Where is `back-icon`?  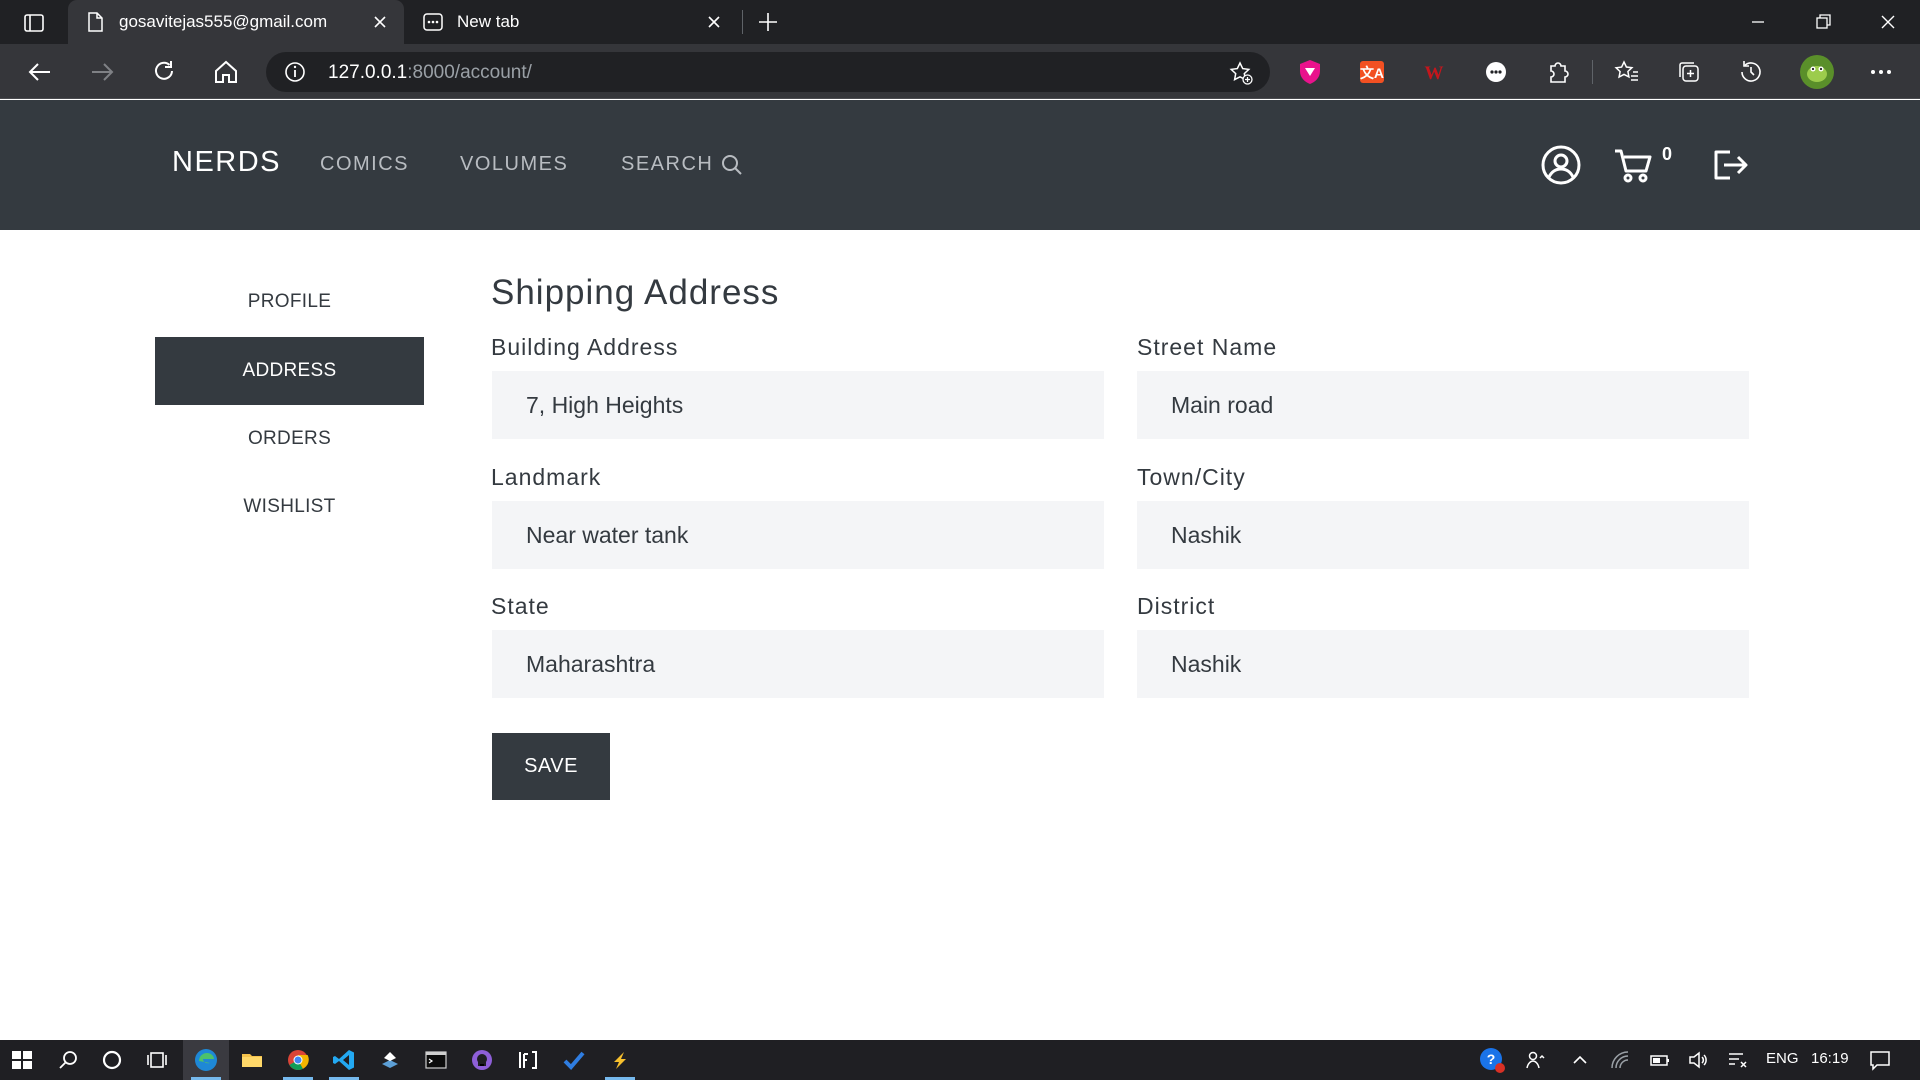
back-icon is located at coordinates (40, 72).